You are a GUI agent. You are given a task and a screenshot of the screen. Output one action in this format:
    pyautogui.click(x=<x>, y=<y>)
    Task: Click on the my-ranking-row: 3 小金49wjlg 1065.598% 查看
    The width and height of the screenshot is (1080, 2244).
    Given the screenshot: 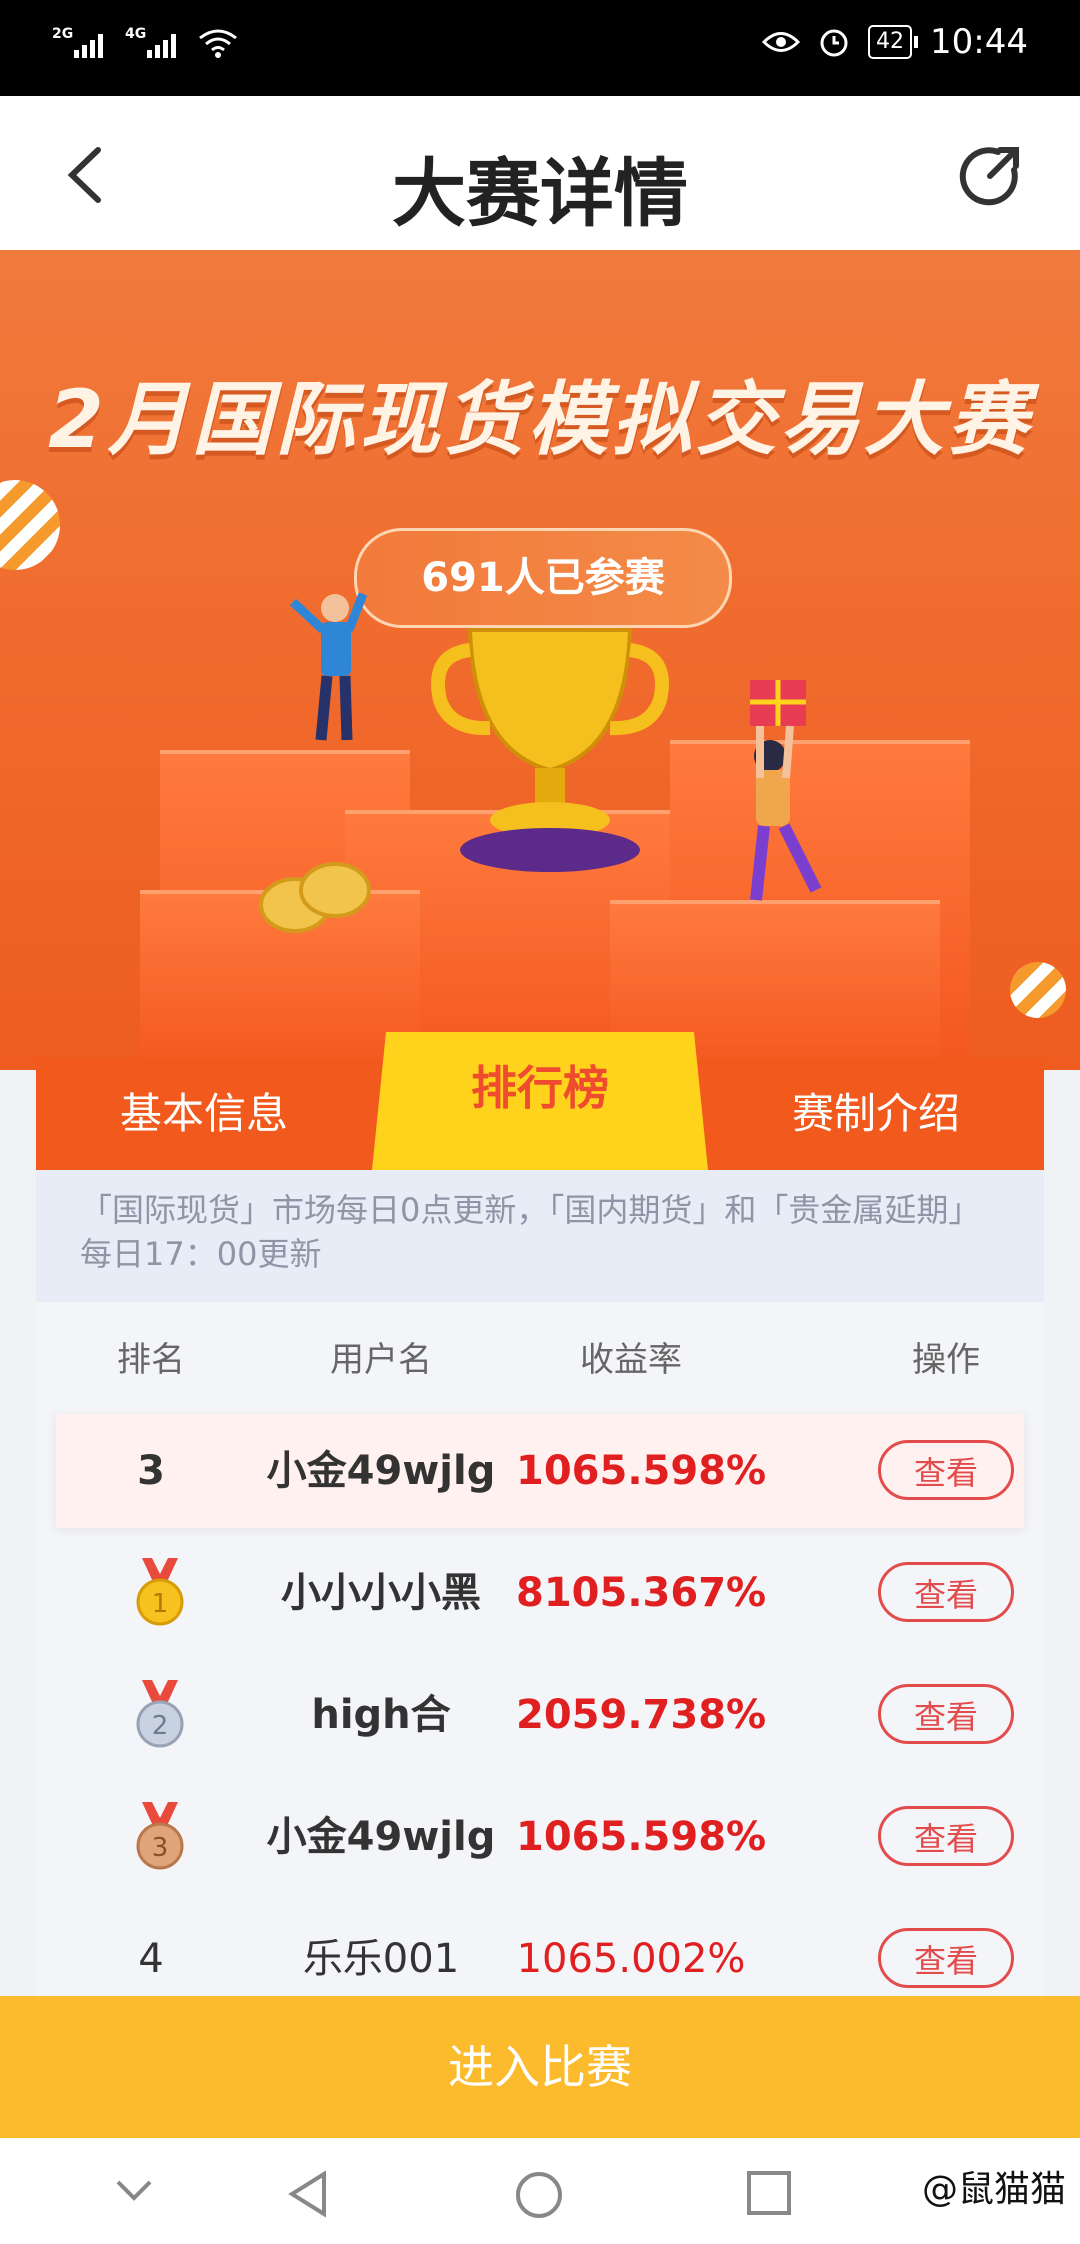 What is the action you would take?
    pyautogui.click(x=540, y=1471)
    